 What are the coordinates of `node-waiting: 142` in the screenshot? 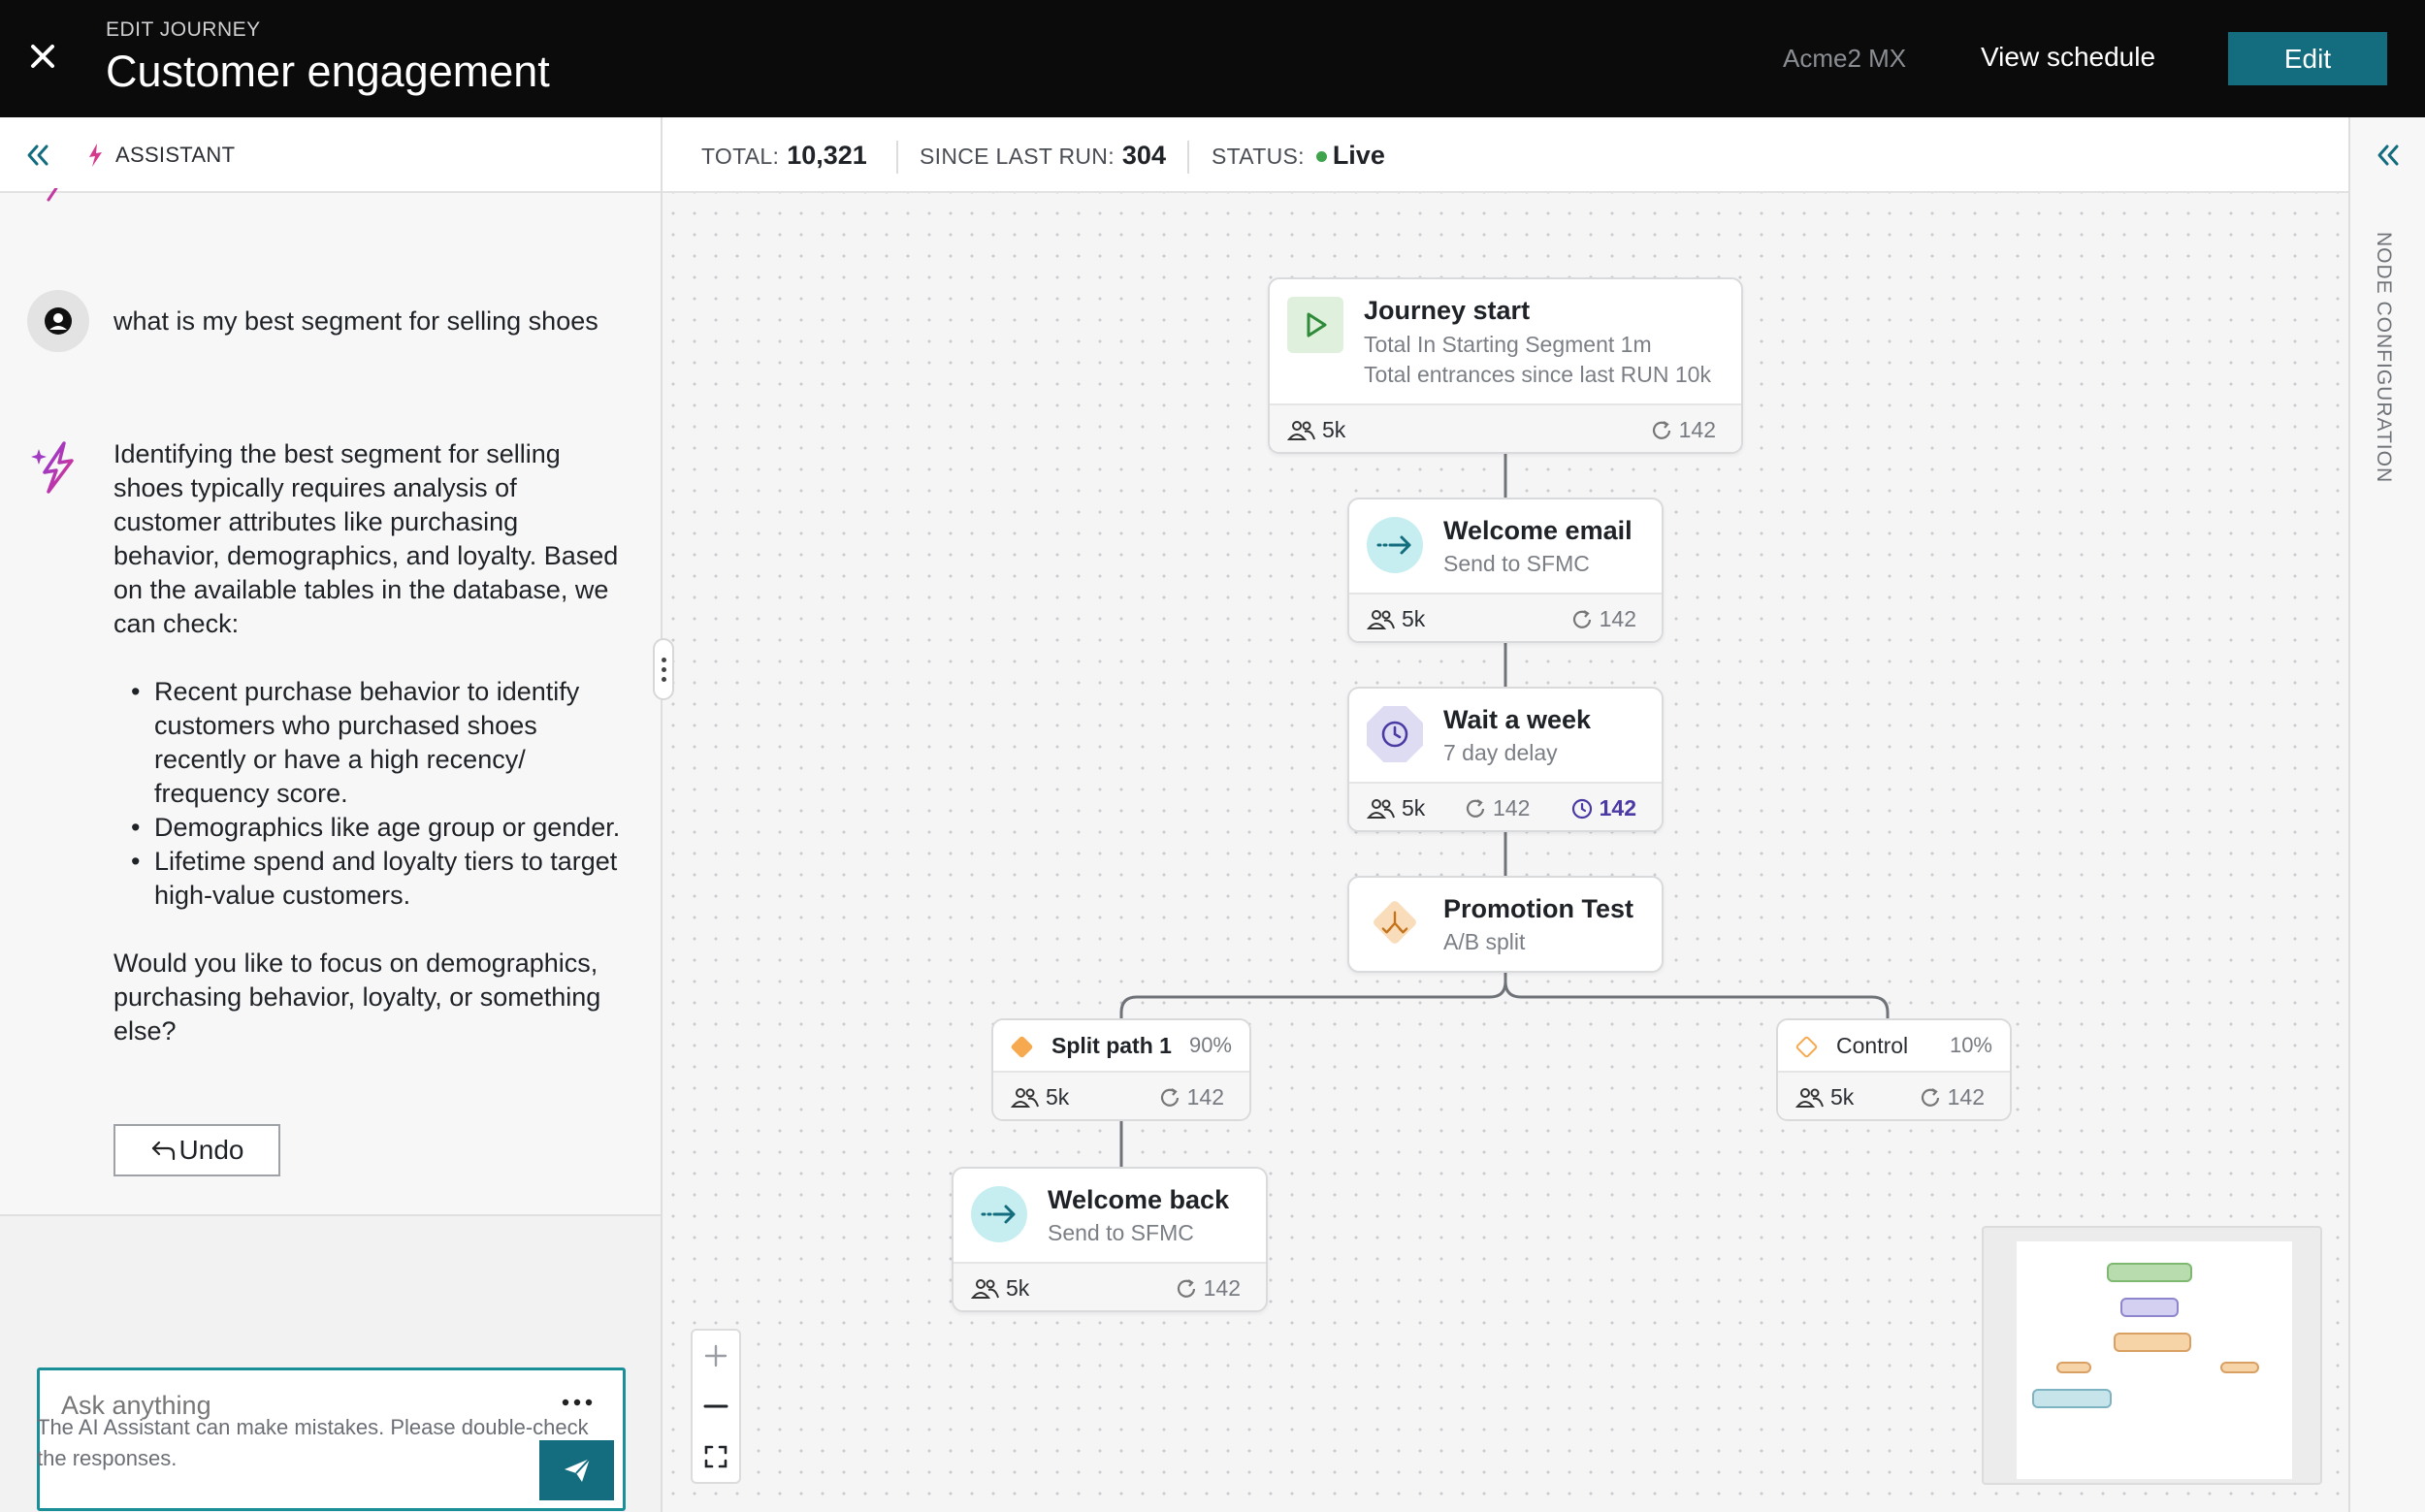 It's located at (1603, 808).